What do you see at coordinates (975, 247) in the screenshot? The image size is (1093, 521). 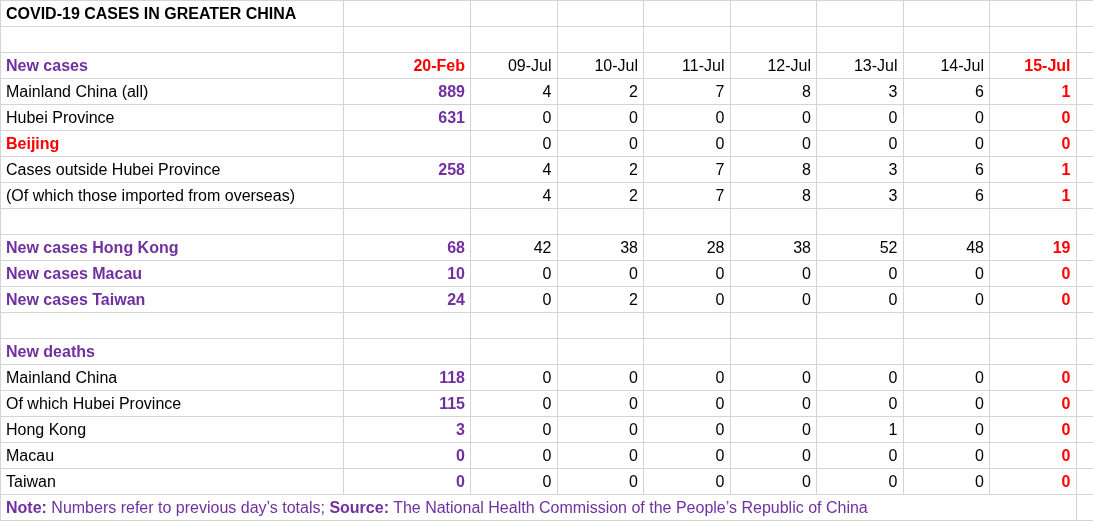 I see `table-cell: 48` at bounding box center [975, 247].